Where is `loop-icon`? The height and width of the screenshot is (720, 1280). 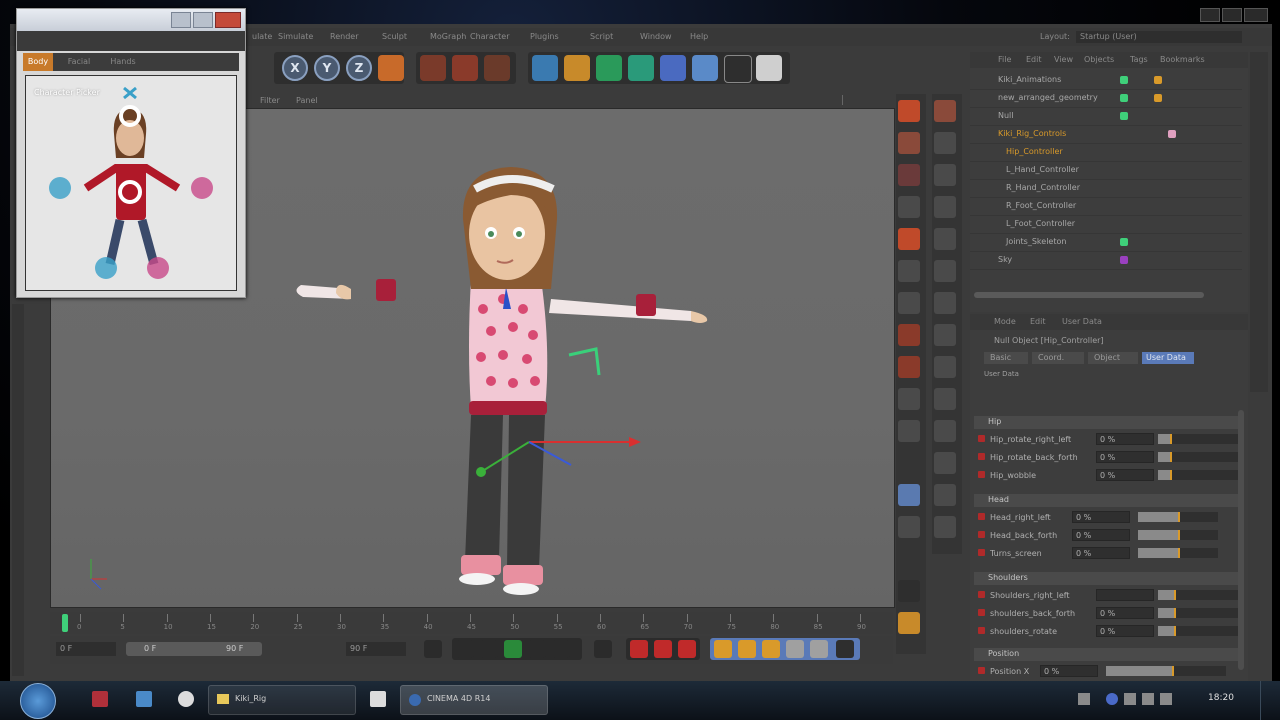 loop-icon is located at coordinates (465, 649).